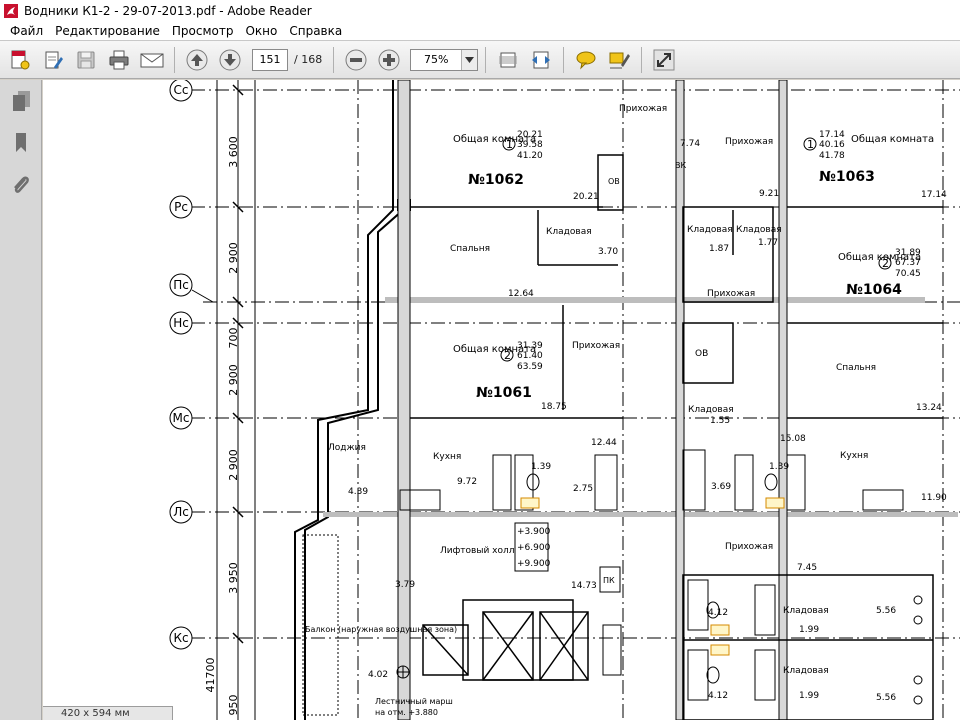  I want to click on svg-text: 12.64, so click(521, 294).